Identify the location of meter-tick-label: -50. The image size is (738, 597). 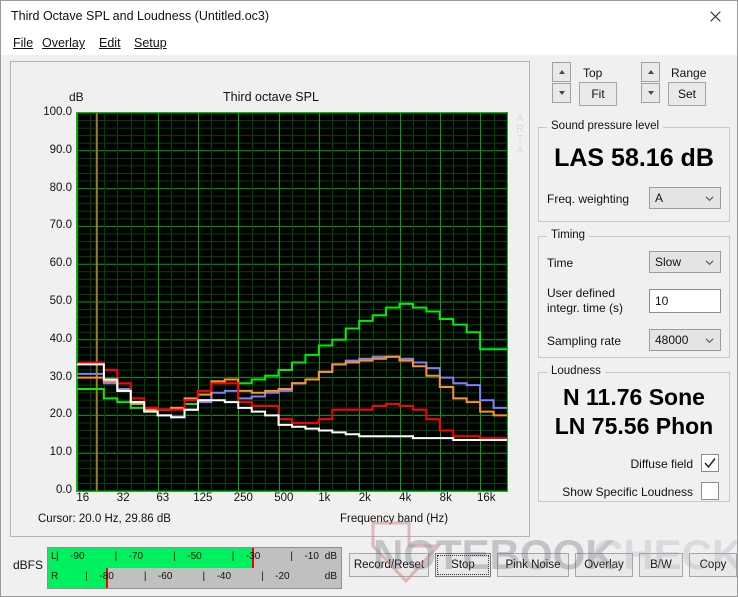
(194, 556).